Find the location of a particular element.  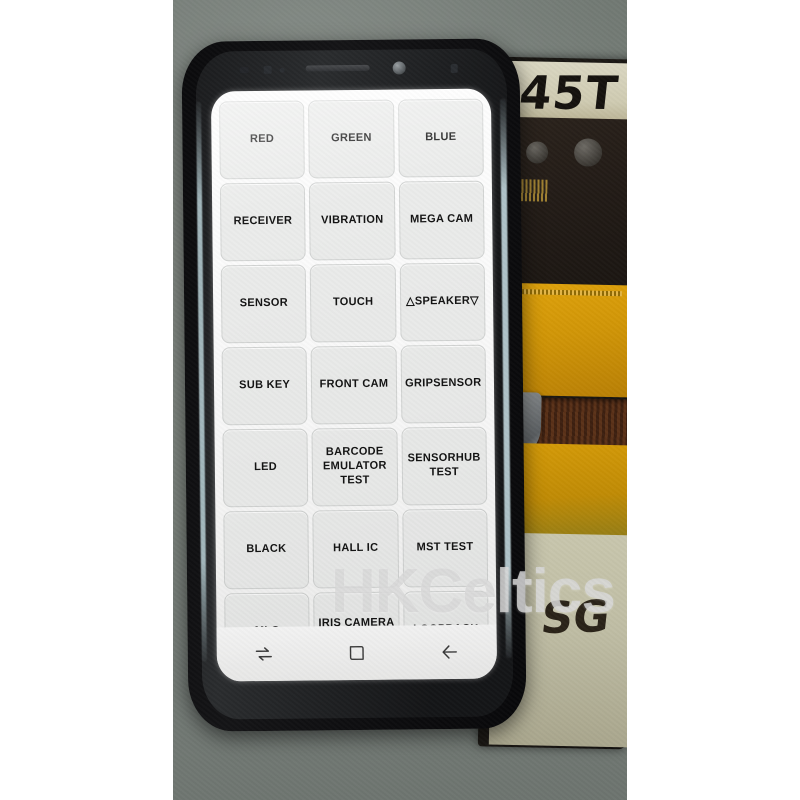

test-grid-cell-label: SUB KEY is located at coordinates (265, 385).